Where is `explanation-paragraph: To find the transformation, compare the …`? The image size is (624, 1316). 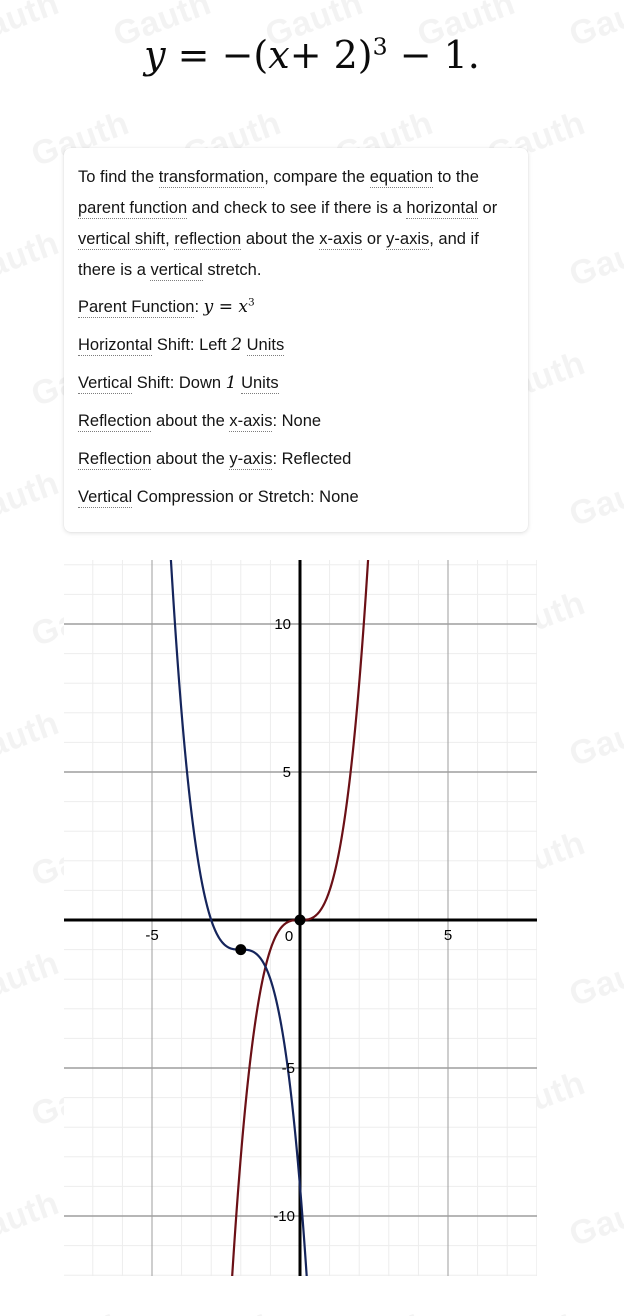
explanation-paragraph: To find the transformation, compare the … is located at coordinates (296, 224).